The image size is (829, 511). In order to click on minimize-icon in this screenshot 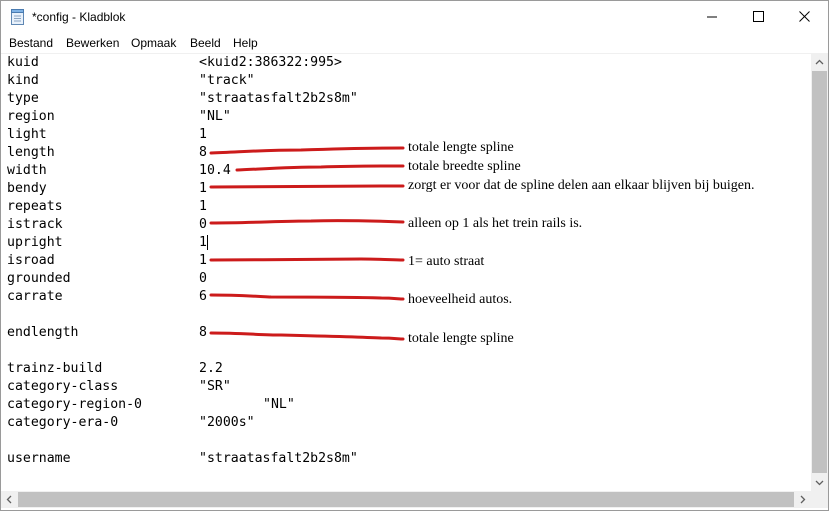, I will do `click(712, 17)`.